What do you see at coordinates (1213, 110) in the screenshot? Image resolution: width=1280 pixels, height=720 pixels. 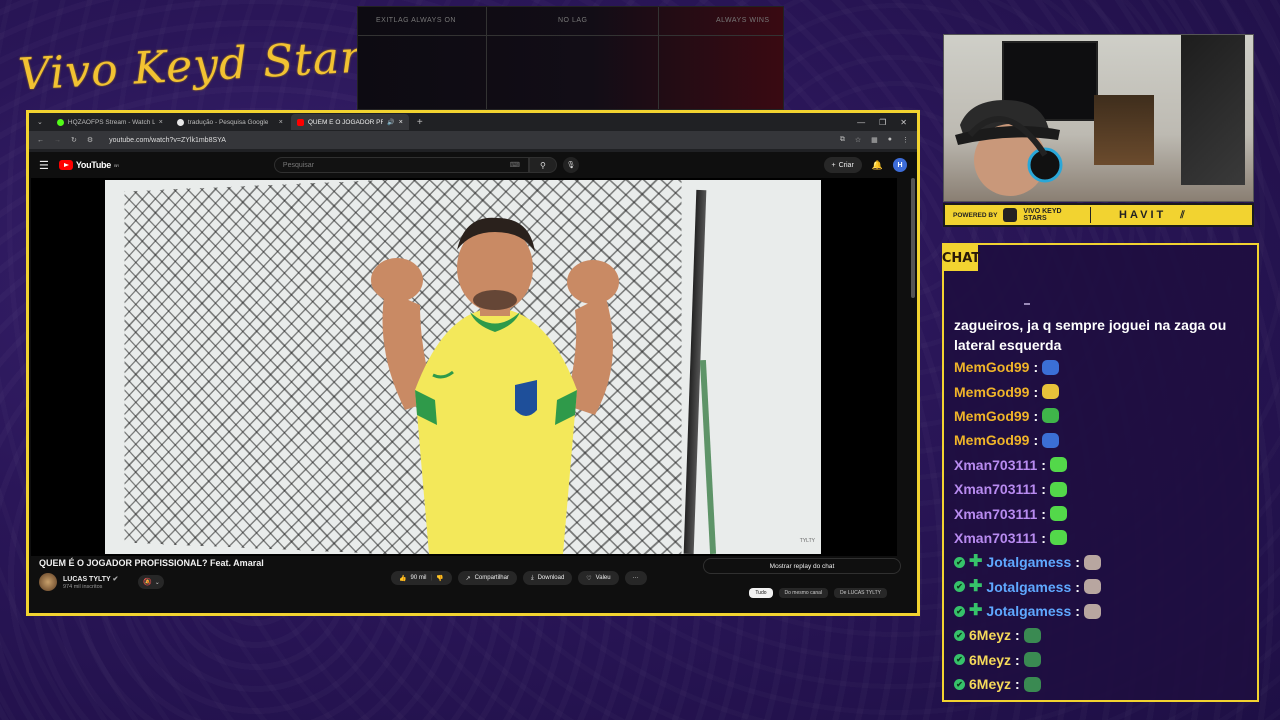 I see `background-poster` at bounding box center [1213, 110].